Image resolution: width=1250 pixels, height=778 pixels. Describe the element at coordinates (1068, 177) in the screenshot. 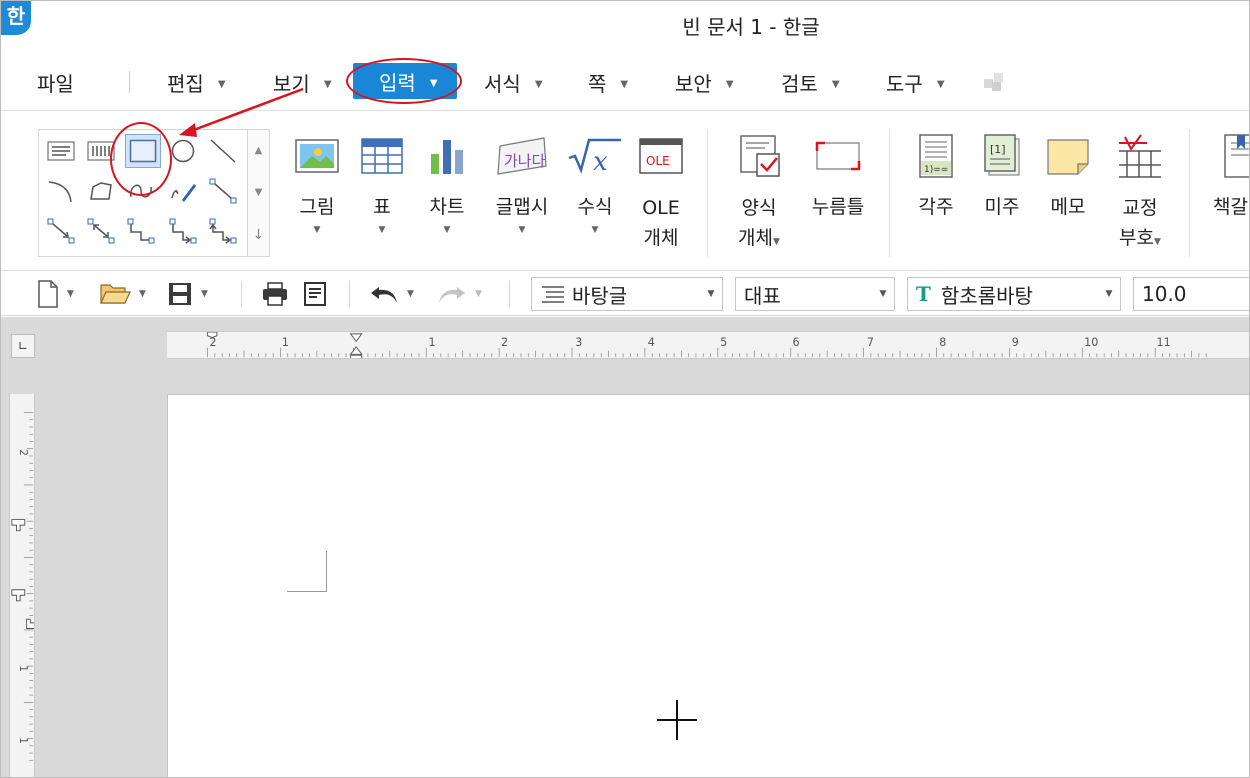

I see `insert-memo-button: 메모` at that location.